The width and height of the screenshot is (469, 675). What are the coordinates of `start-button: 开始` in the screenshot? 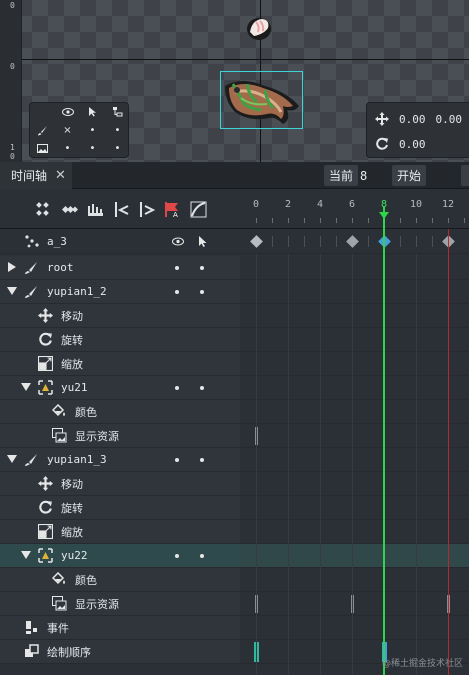 It's located at (409, 175).